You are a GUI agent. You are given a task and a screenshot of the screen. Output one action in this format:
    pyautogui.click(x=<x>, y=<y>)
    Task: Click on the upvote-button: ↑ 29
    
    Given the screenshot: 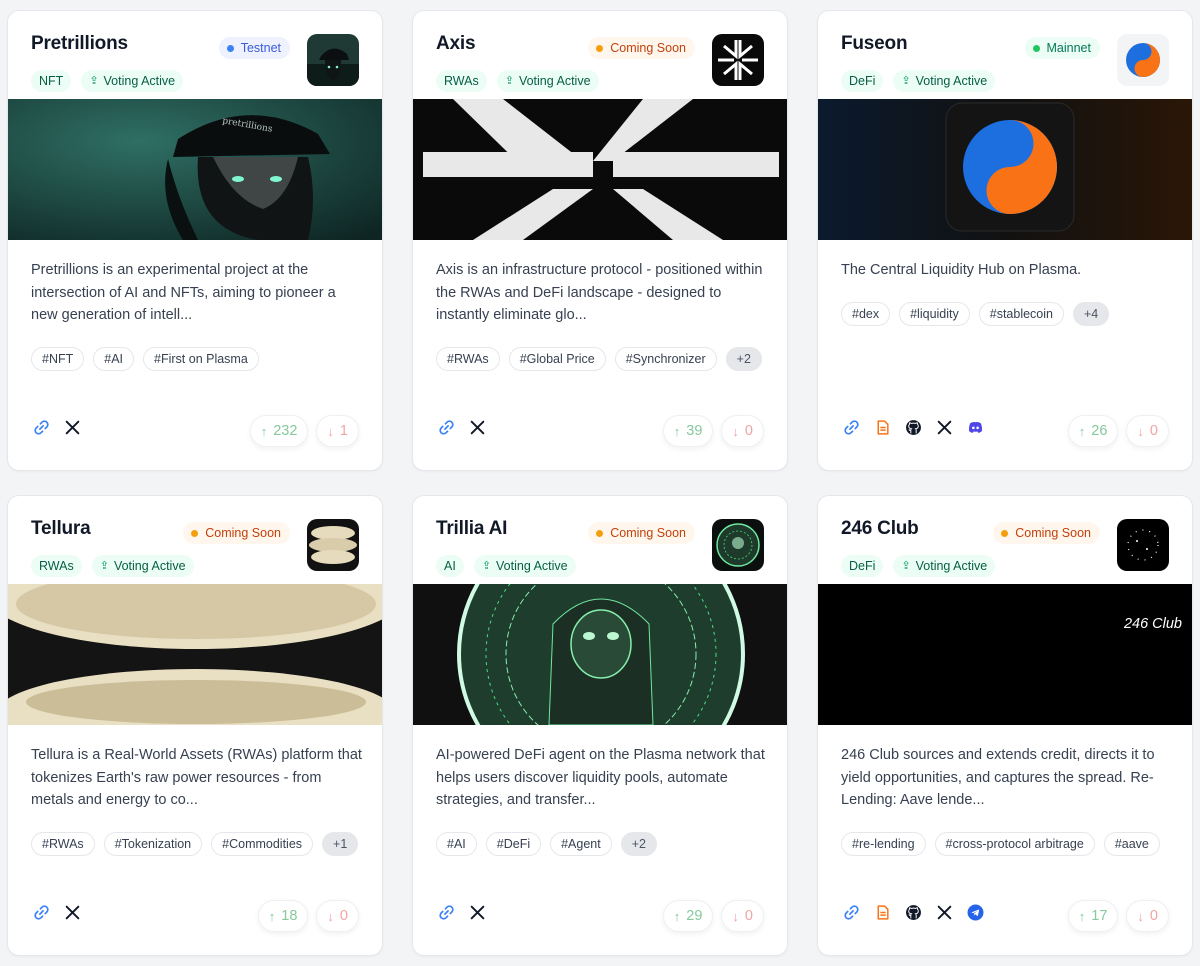 What is the action you would take?
    pyautogui.click(x=688, y=916)
    